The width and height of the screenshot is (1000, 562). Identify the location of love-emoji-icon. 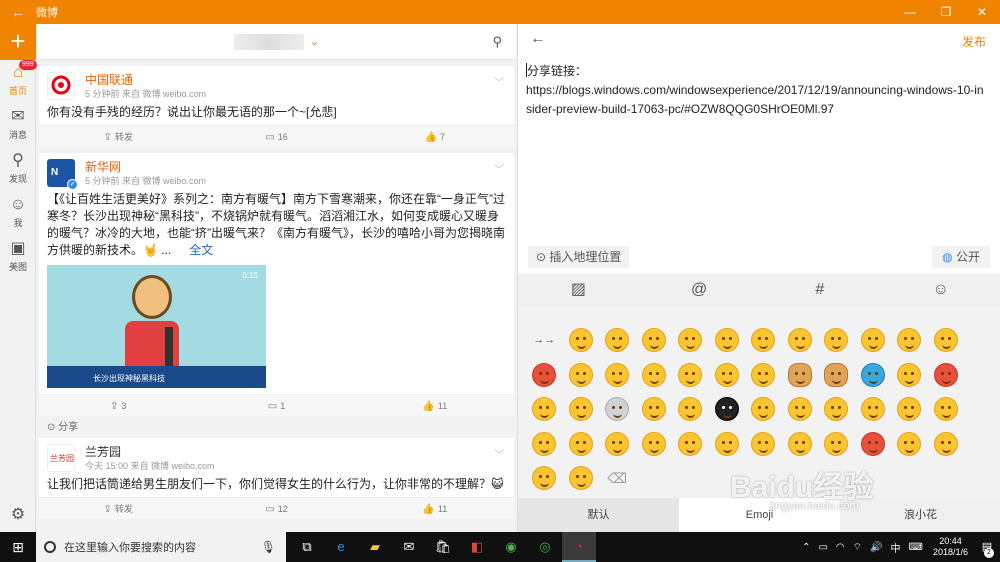
(836, 409).